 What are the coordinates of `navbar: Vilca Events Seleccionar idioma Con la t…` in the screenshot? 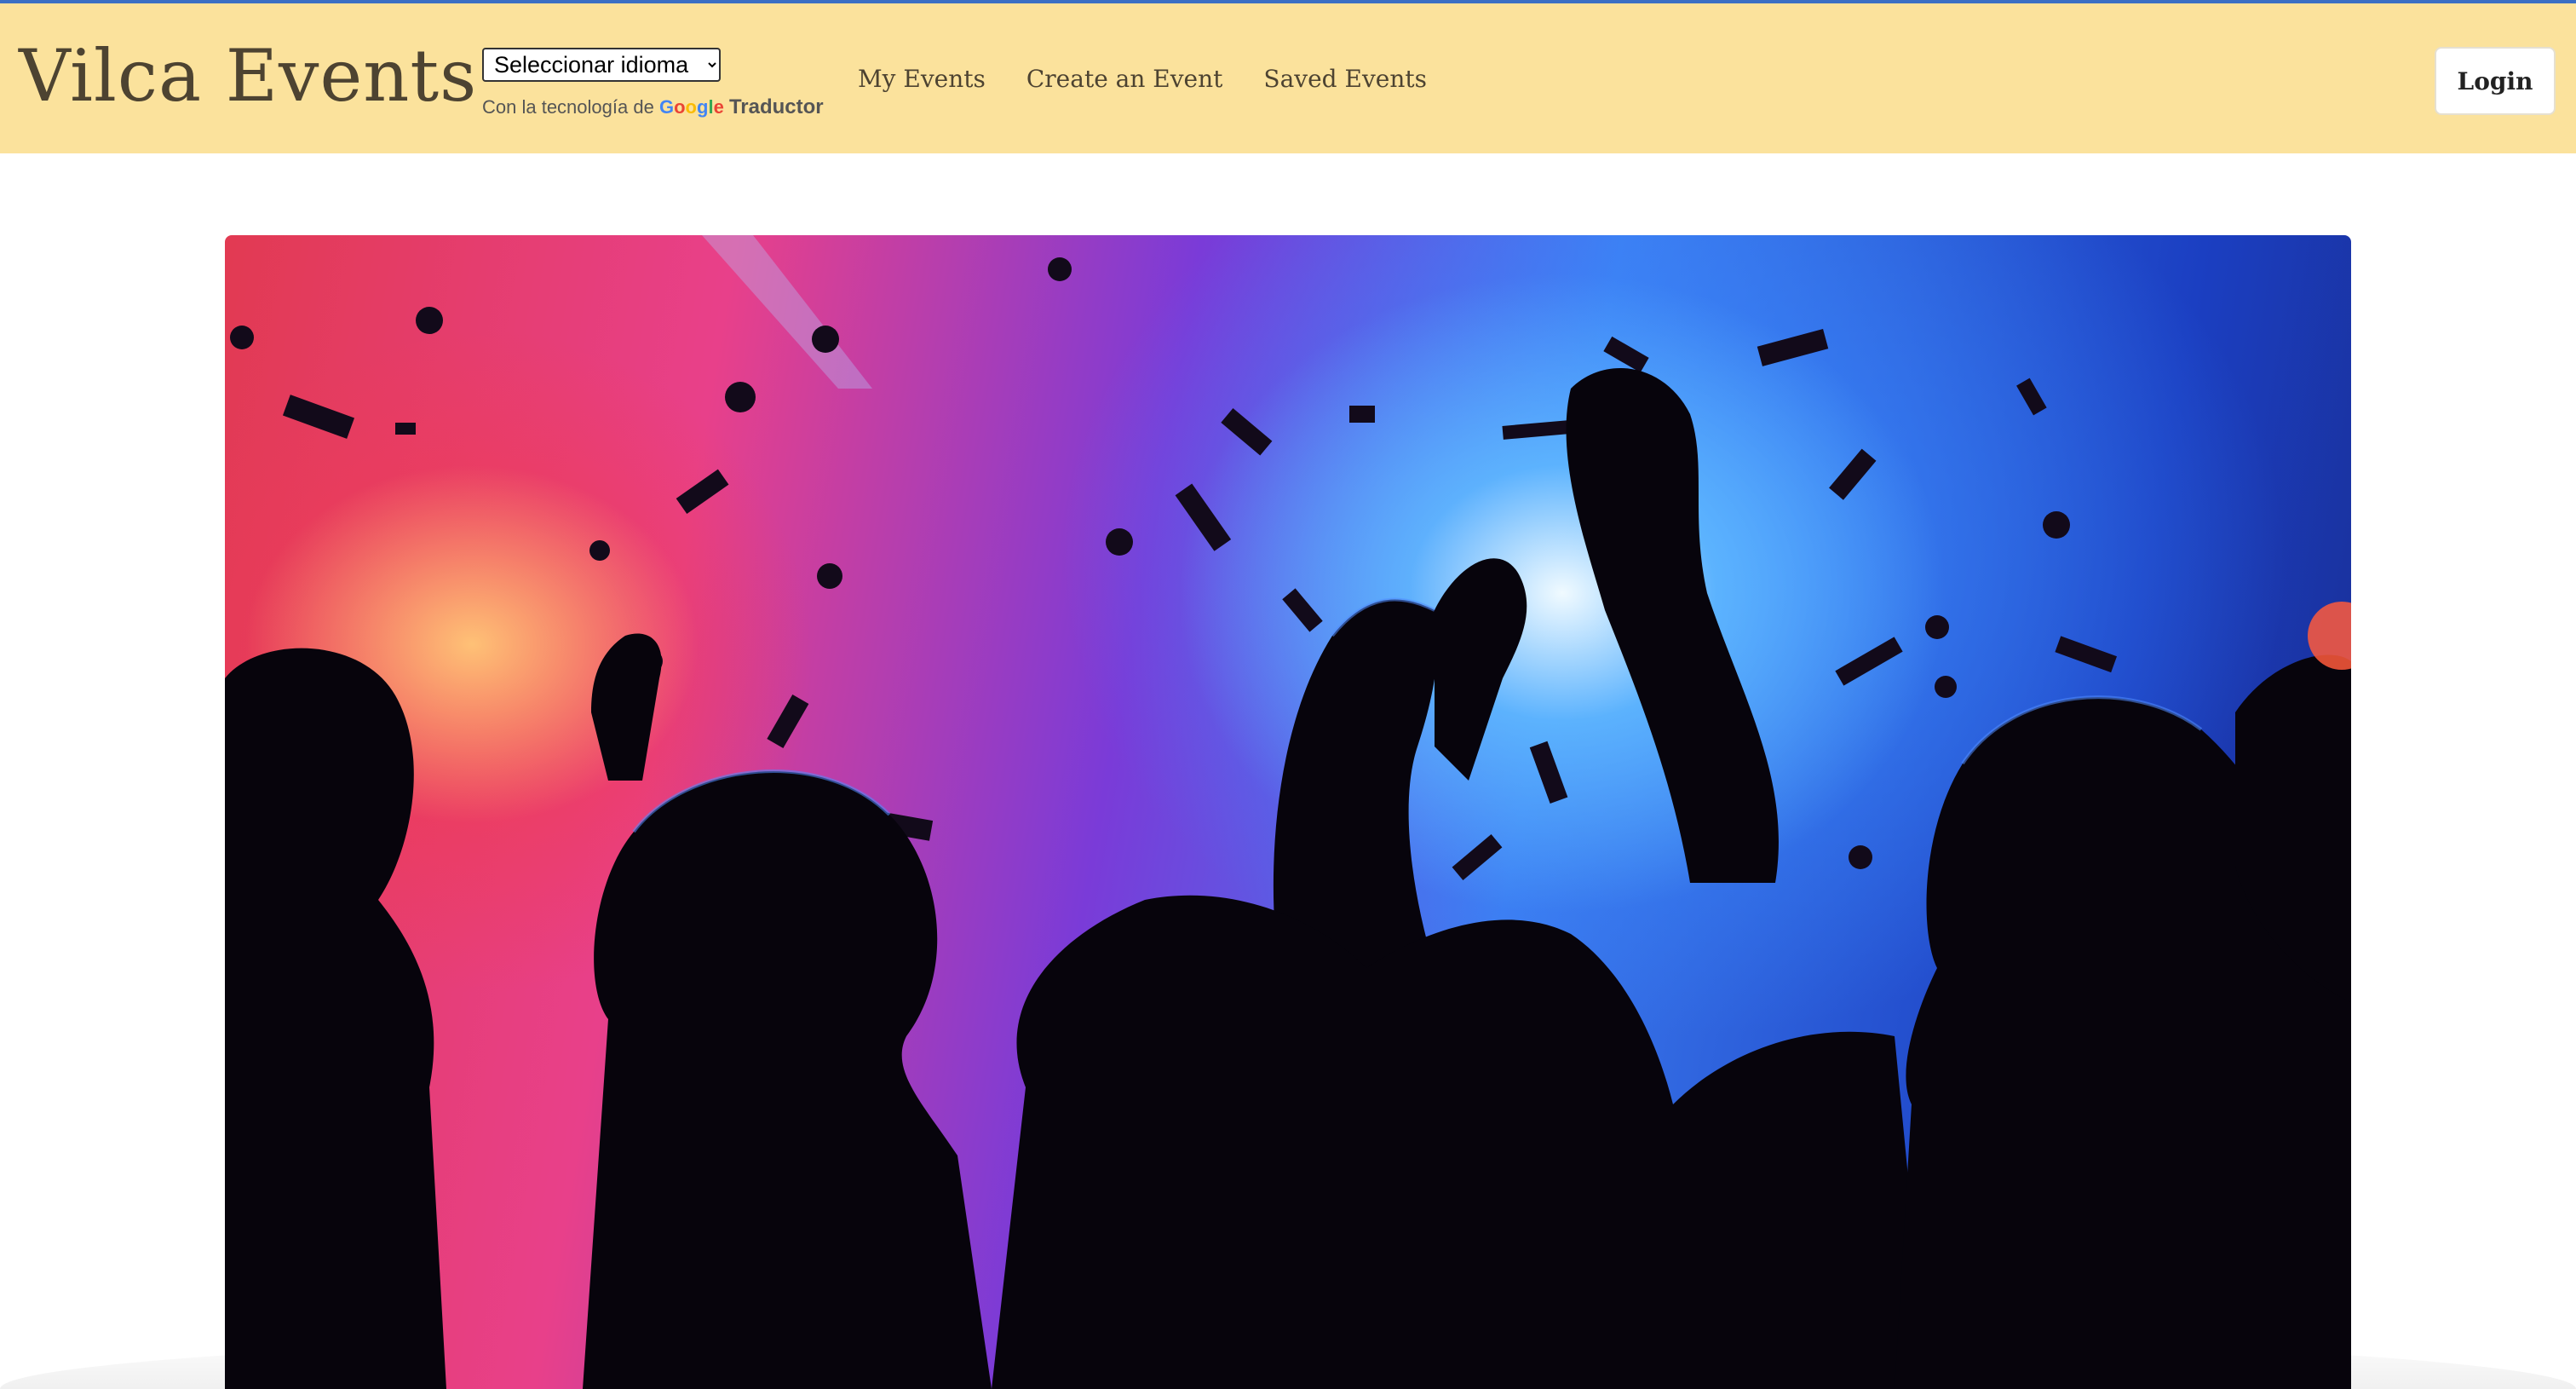 It's located at (1288, 78).